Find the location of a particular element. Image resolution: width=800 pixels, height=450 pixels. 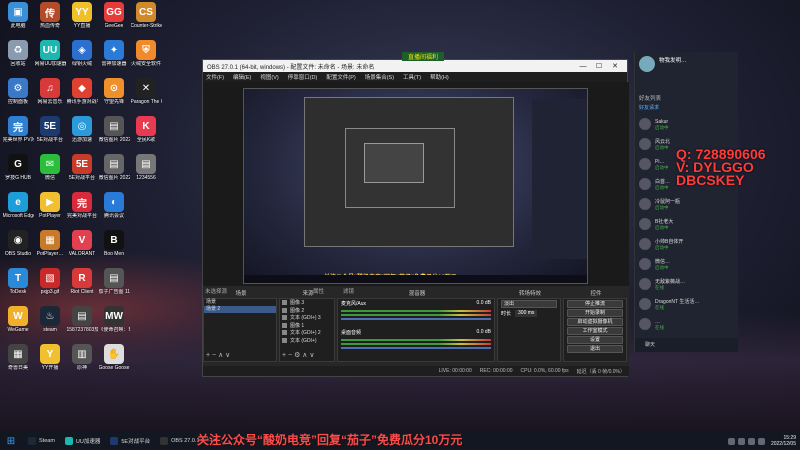

menu-item: 帮助(H) is located at coordinates (439, 77).